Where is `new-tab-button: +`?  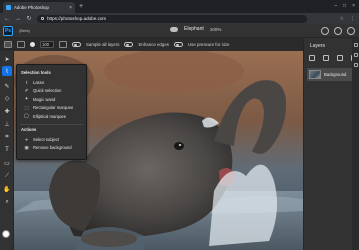 new-tab-button: + is located at coordinates (81, 7).